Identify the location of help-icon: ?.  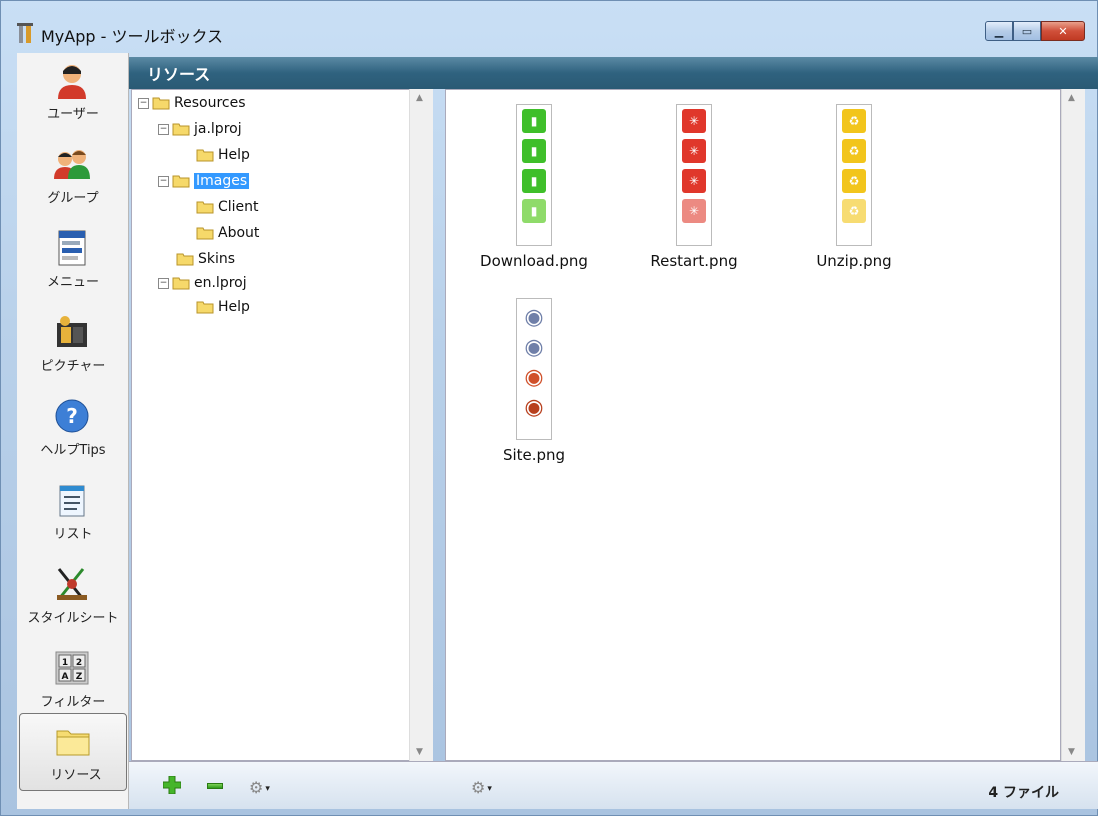
(72, 416).